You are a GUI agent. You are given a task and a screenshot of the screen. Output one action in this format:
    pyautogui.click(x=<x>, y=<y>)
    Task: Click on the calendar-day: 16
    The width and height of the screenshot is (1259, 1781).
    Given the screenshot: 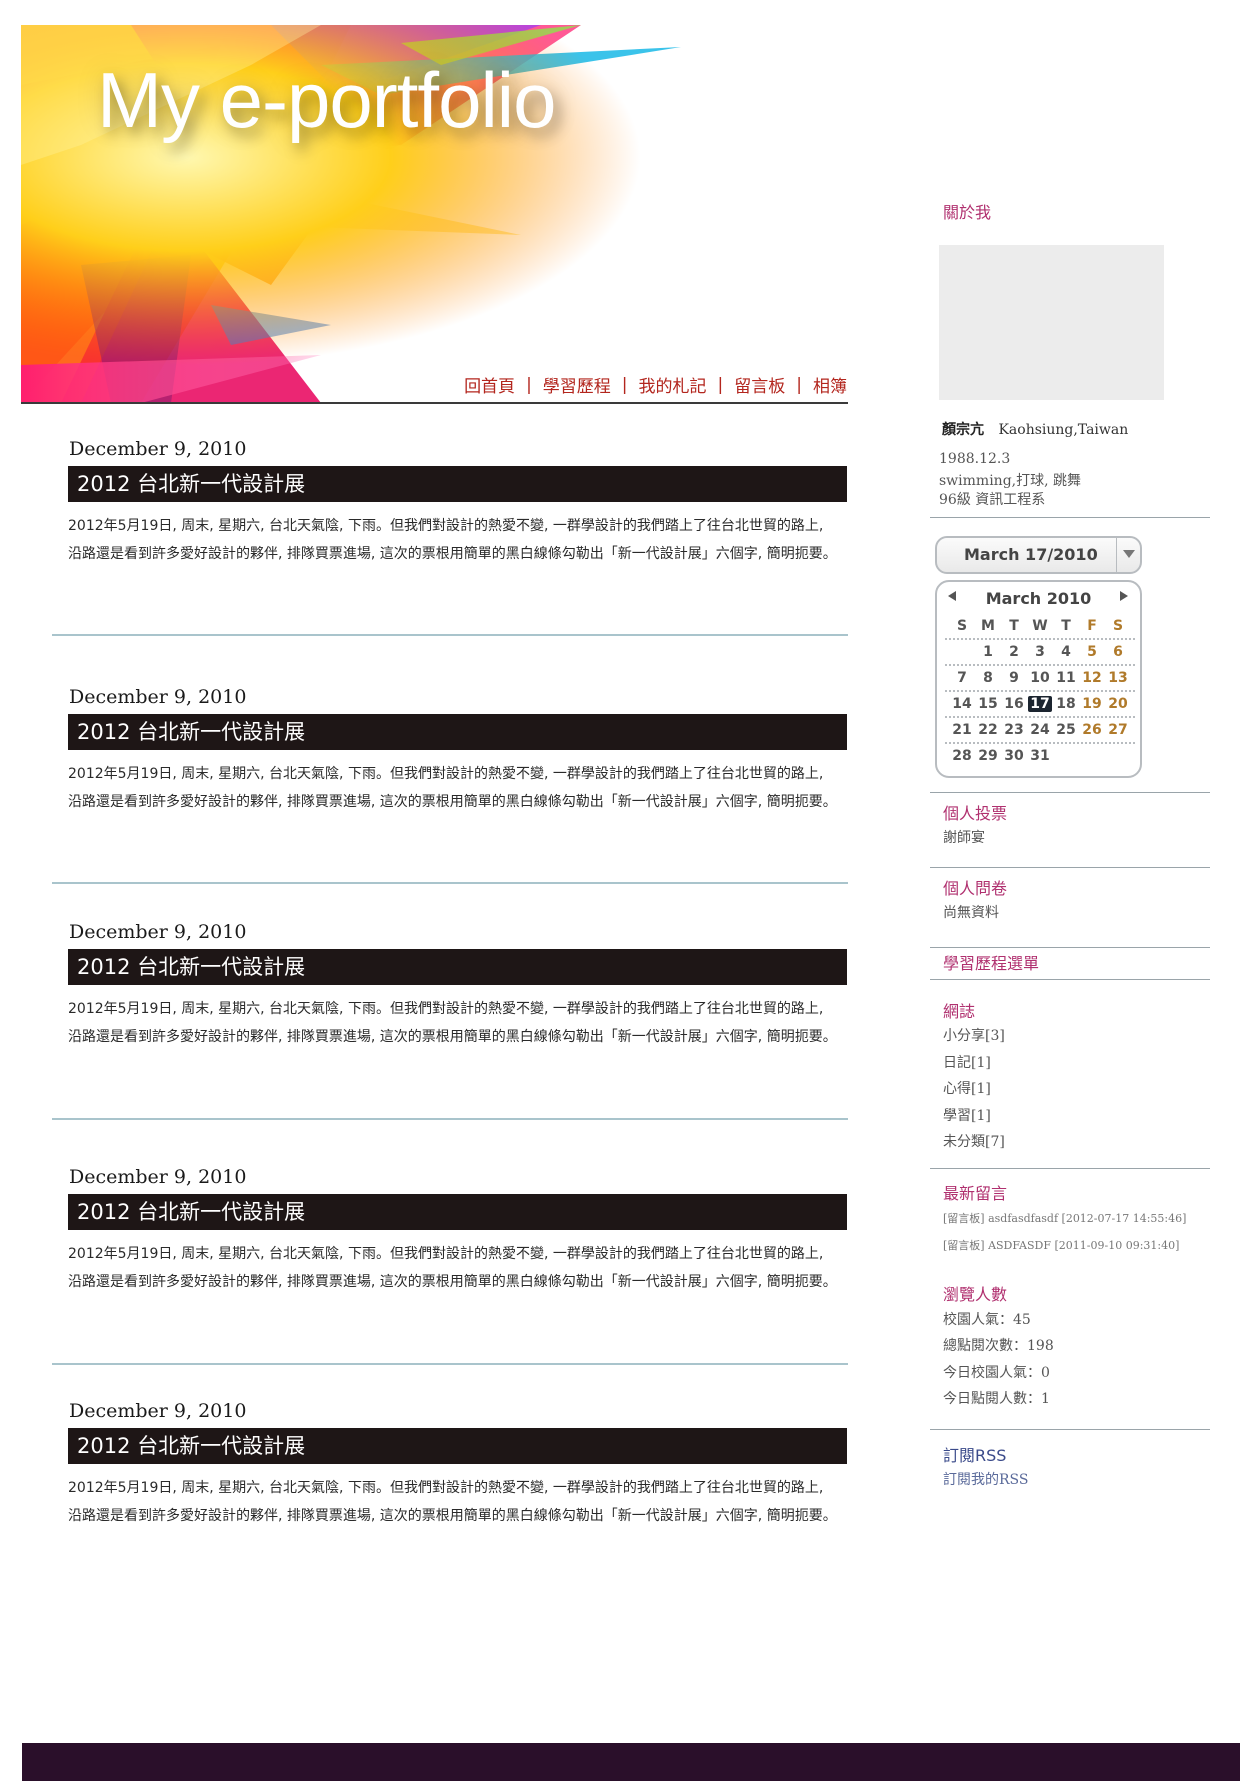 What is the action you would take?
    pyautogui.click(x=1014, y=704)
    